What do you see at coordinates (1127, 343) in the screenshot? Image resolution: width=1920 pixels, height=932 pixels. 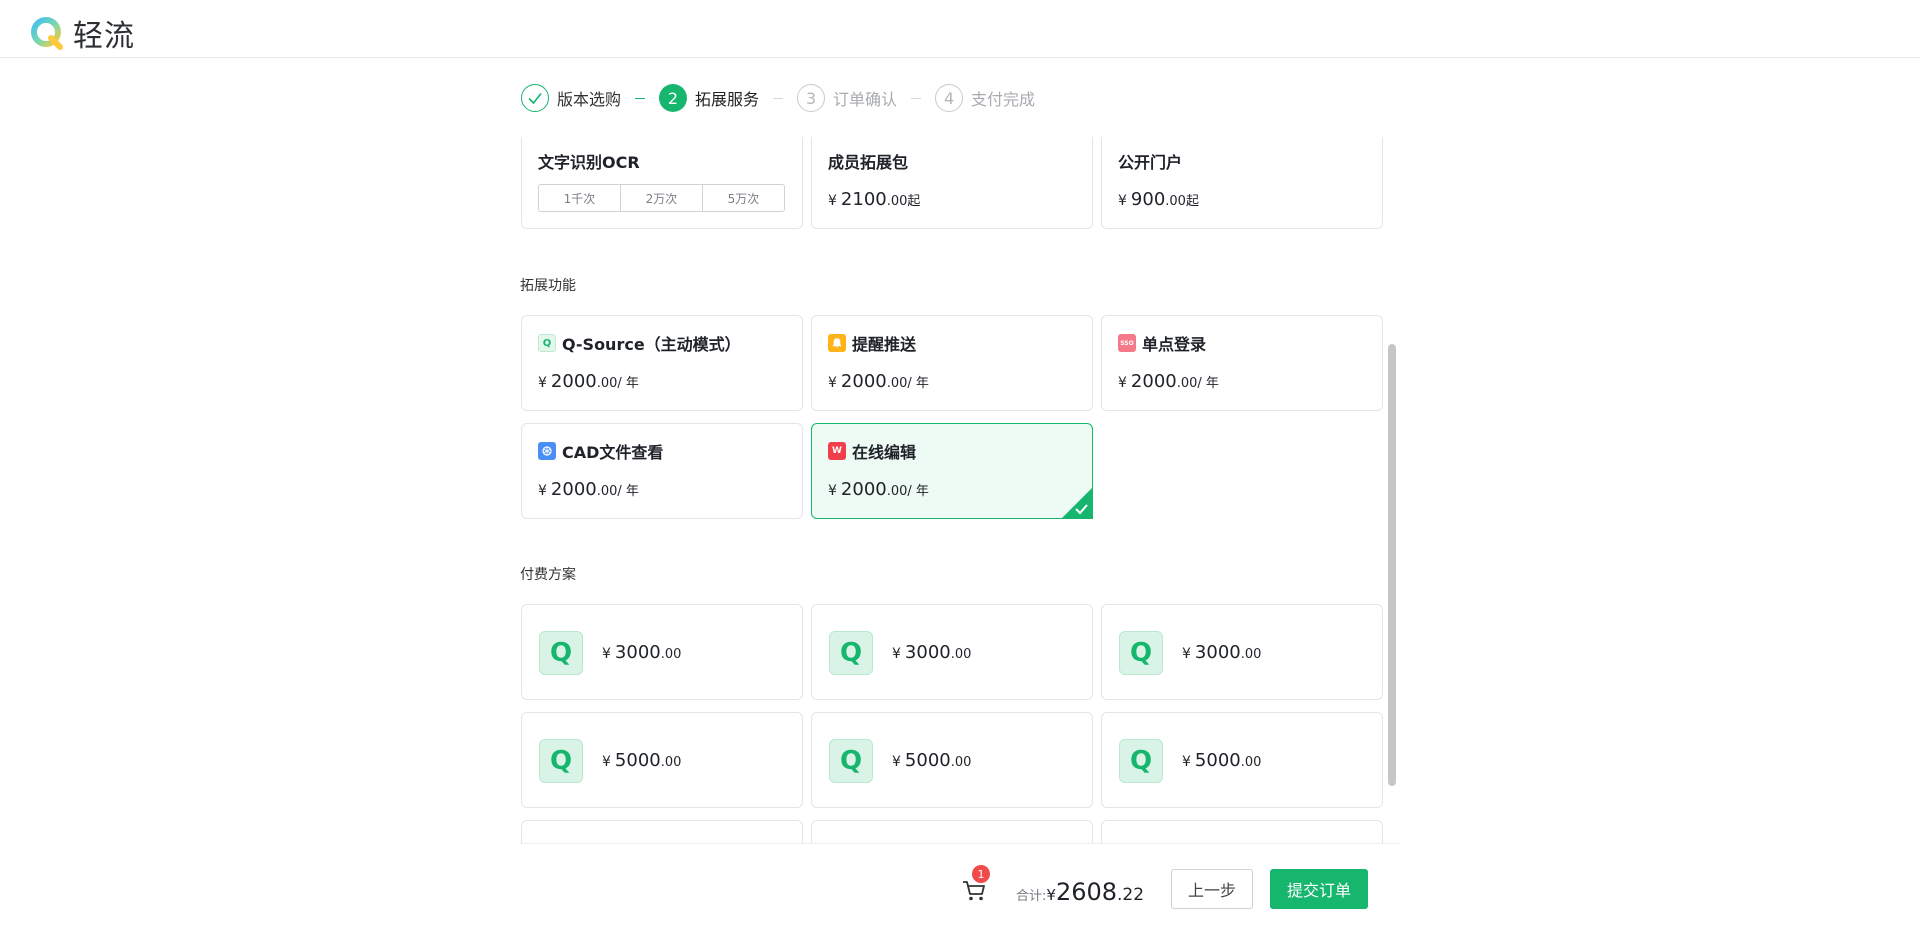 I see `sso-icon: SSO` at bounding box center [1127, 343].